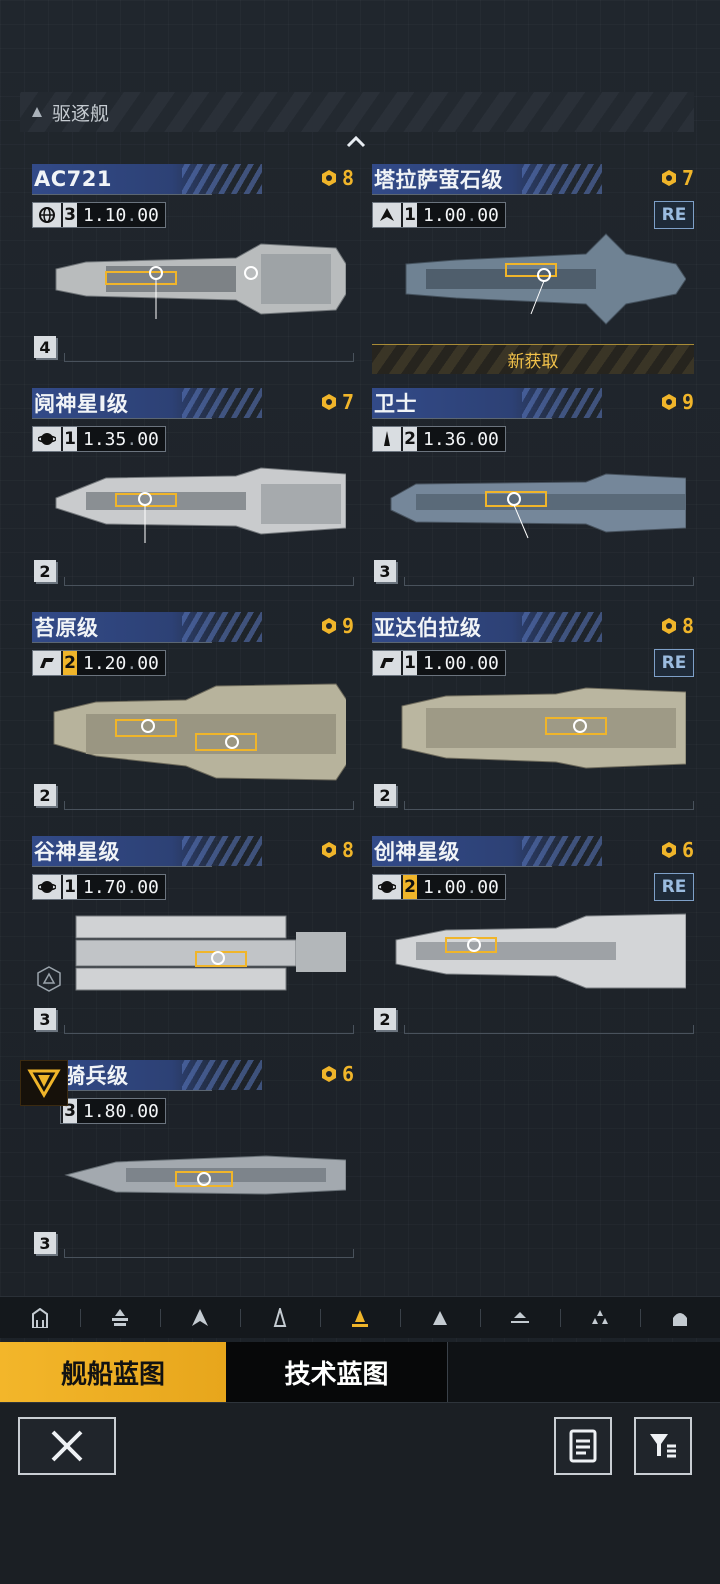 The image size is (720, 1584). I want to click on document-icon, so click(583, 1446).